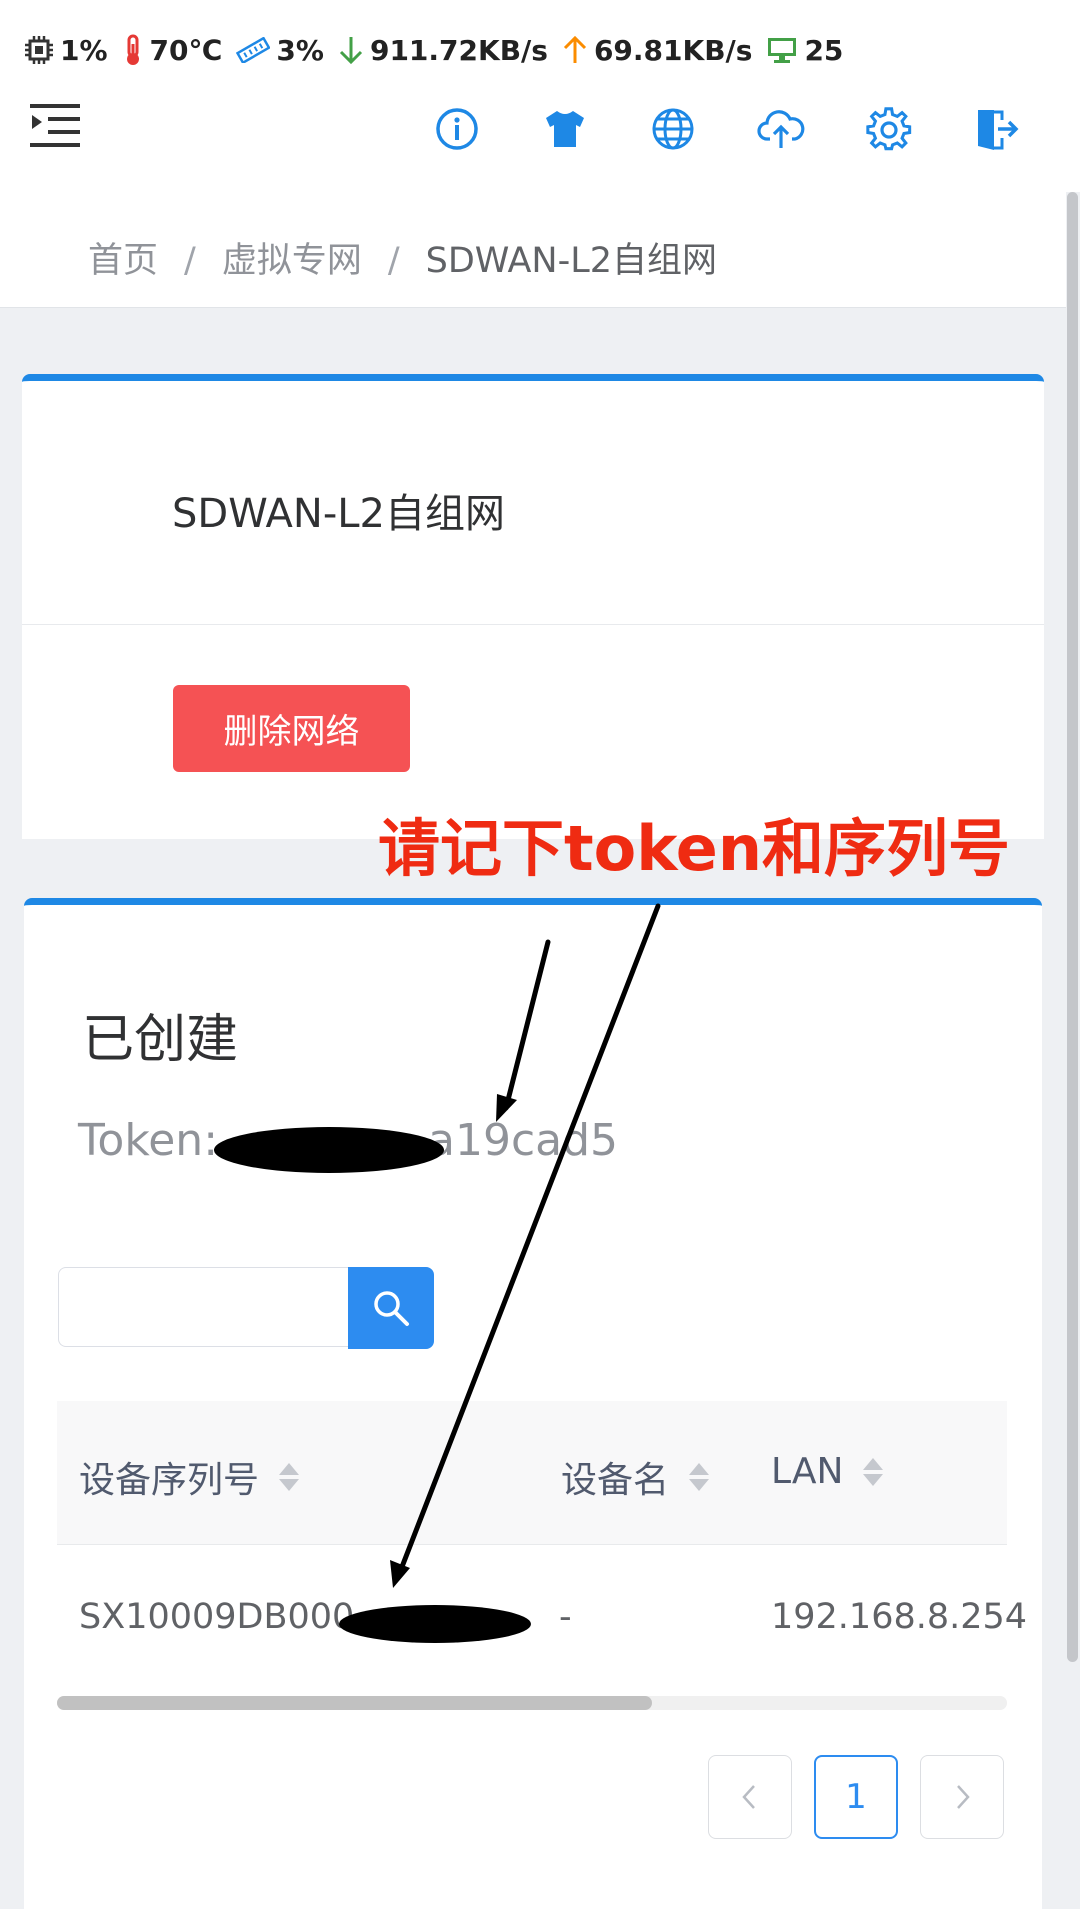  Describe the element at coordinates (329, 1150) in the screenshot. I see `token-redaction-scribble` at that location.